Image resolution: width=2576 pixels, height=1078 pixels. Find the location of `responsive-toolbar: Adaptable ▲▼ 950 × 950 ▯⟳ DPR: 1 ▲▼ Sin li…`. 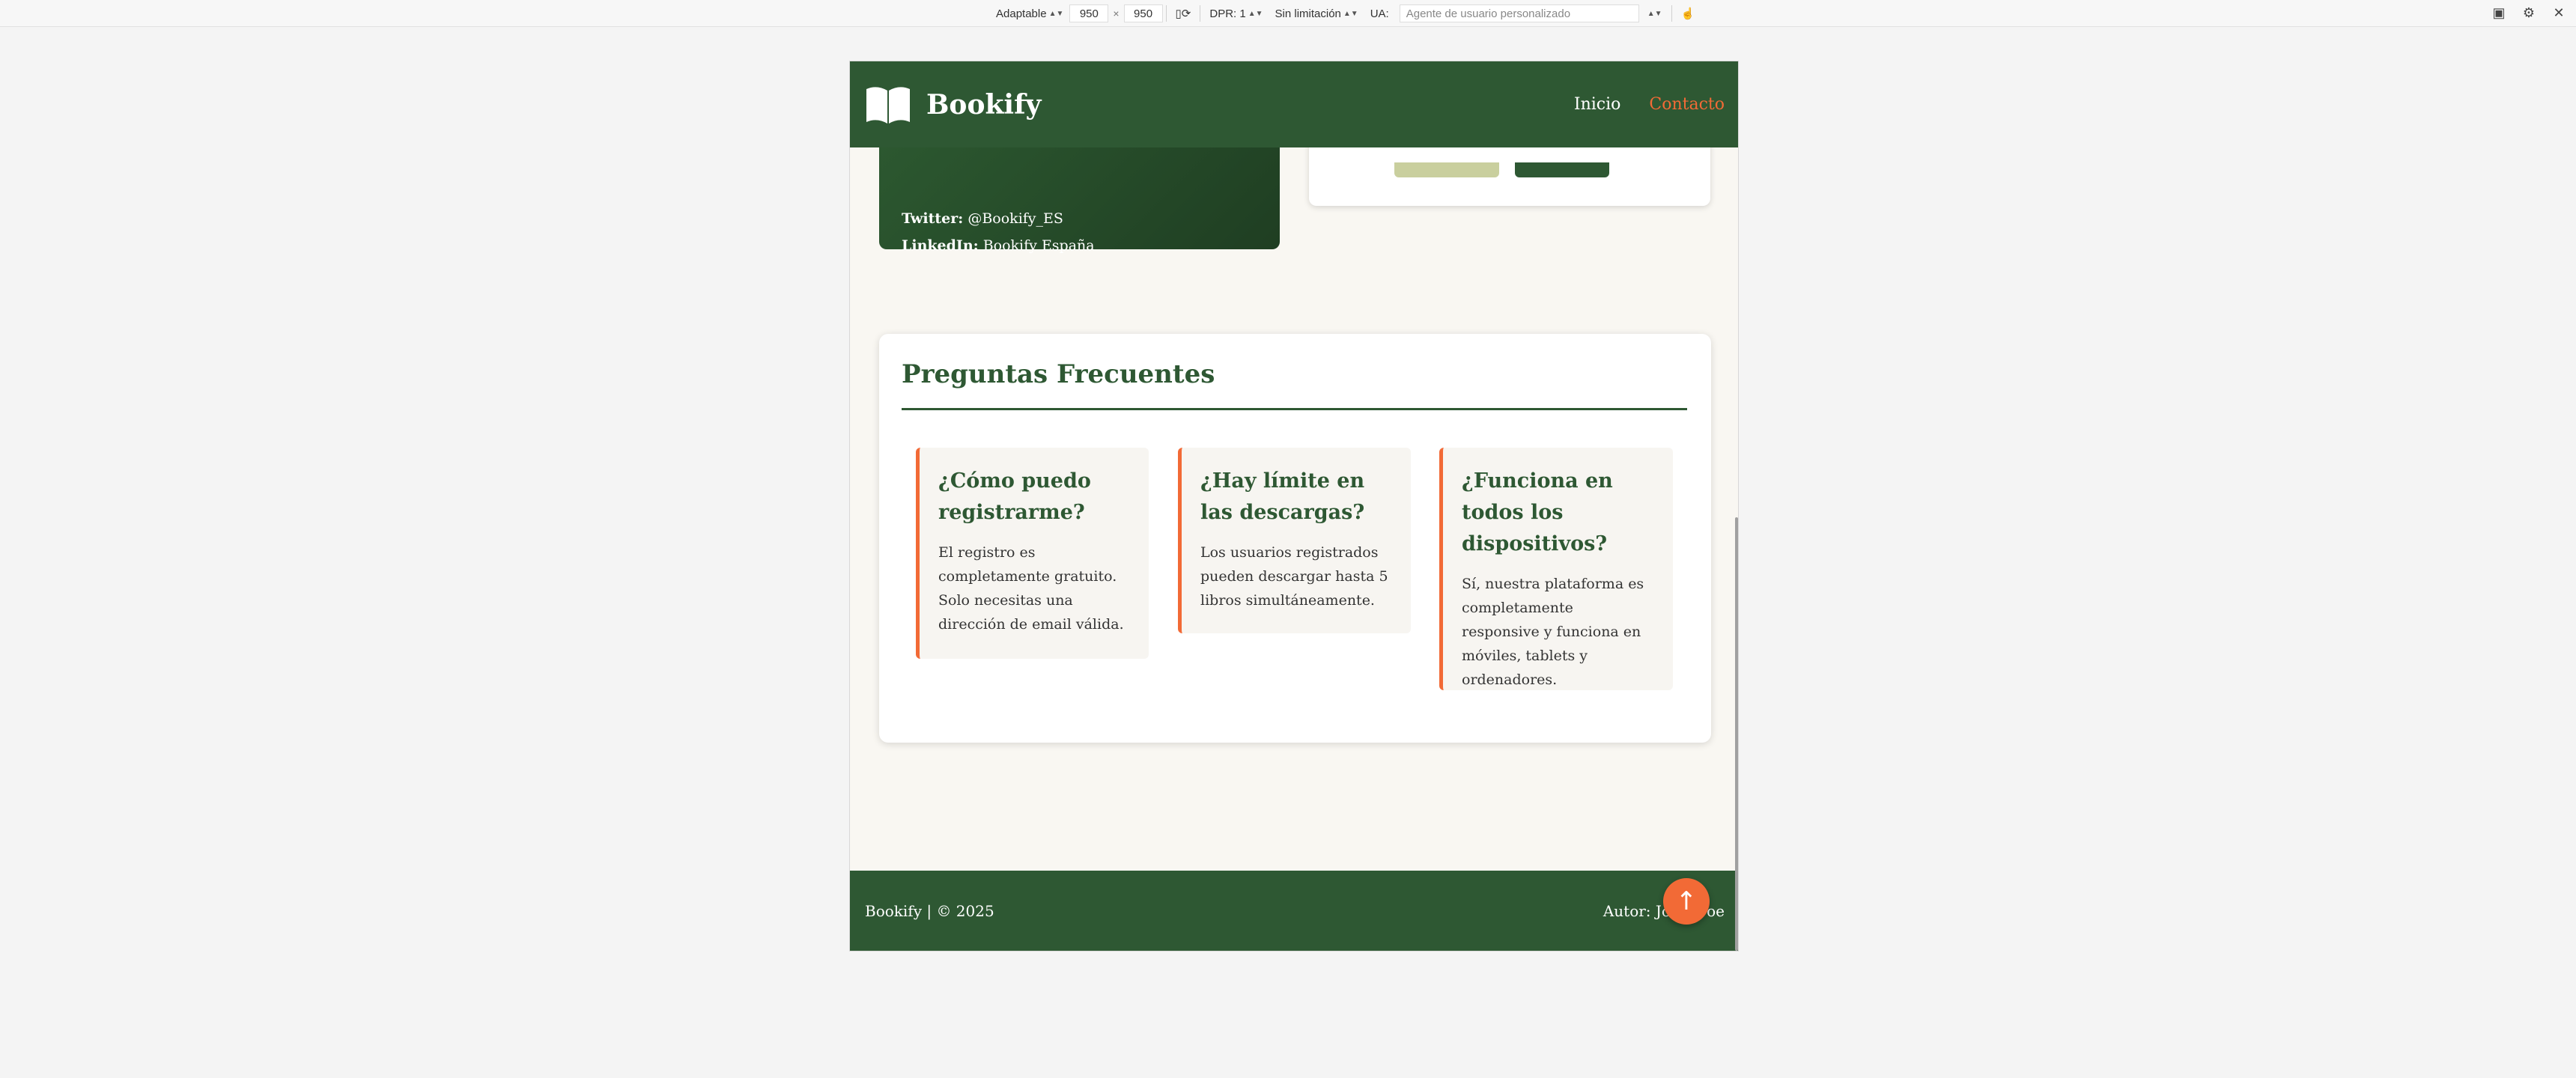

responsive-toolbar: Adaptable ▲▼ 950 × 950 ▯⟳ DPR: 1 ▲▼ Sin li… is located at coordinates (1288, 13).